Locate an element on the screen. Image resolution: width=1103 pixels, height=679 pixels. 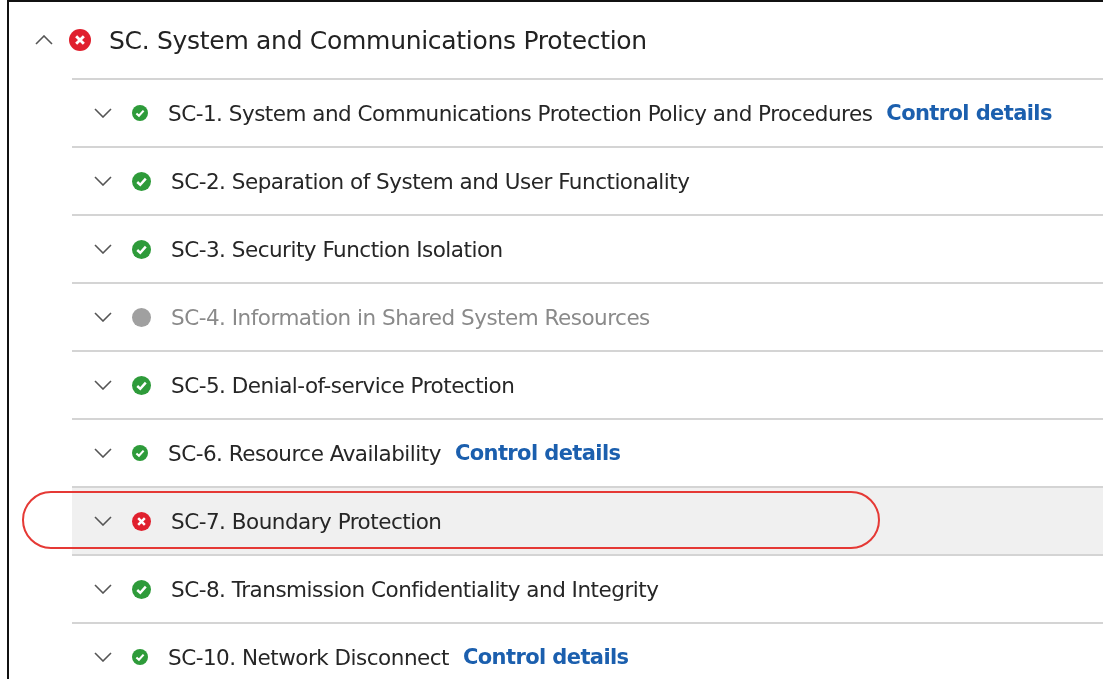
control-title: SC-3. Security Function Isolation is located at coordinates (337, 249).